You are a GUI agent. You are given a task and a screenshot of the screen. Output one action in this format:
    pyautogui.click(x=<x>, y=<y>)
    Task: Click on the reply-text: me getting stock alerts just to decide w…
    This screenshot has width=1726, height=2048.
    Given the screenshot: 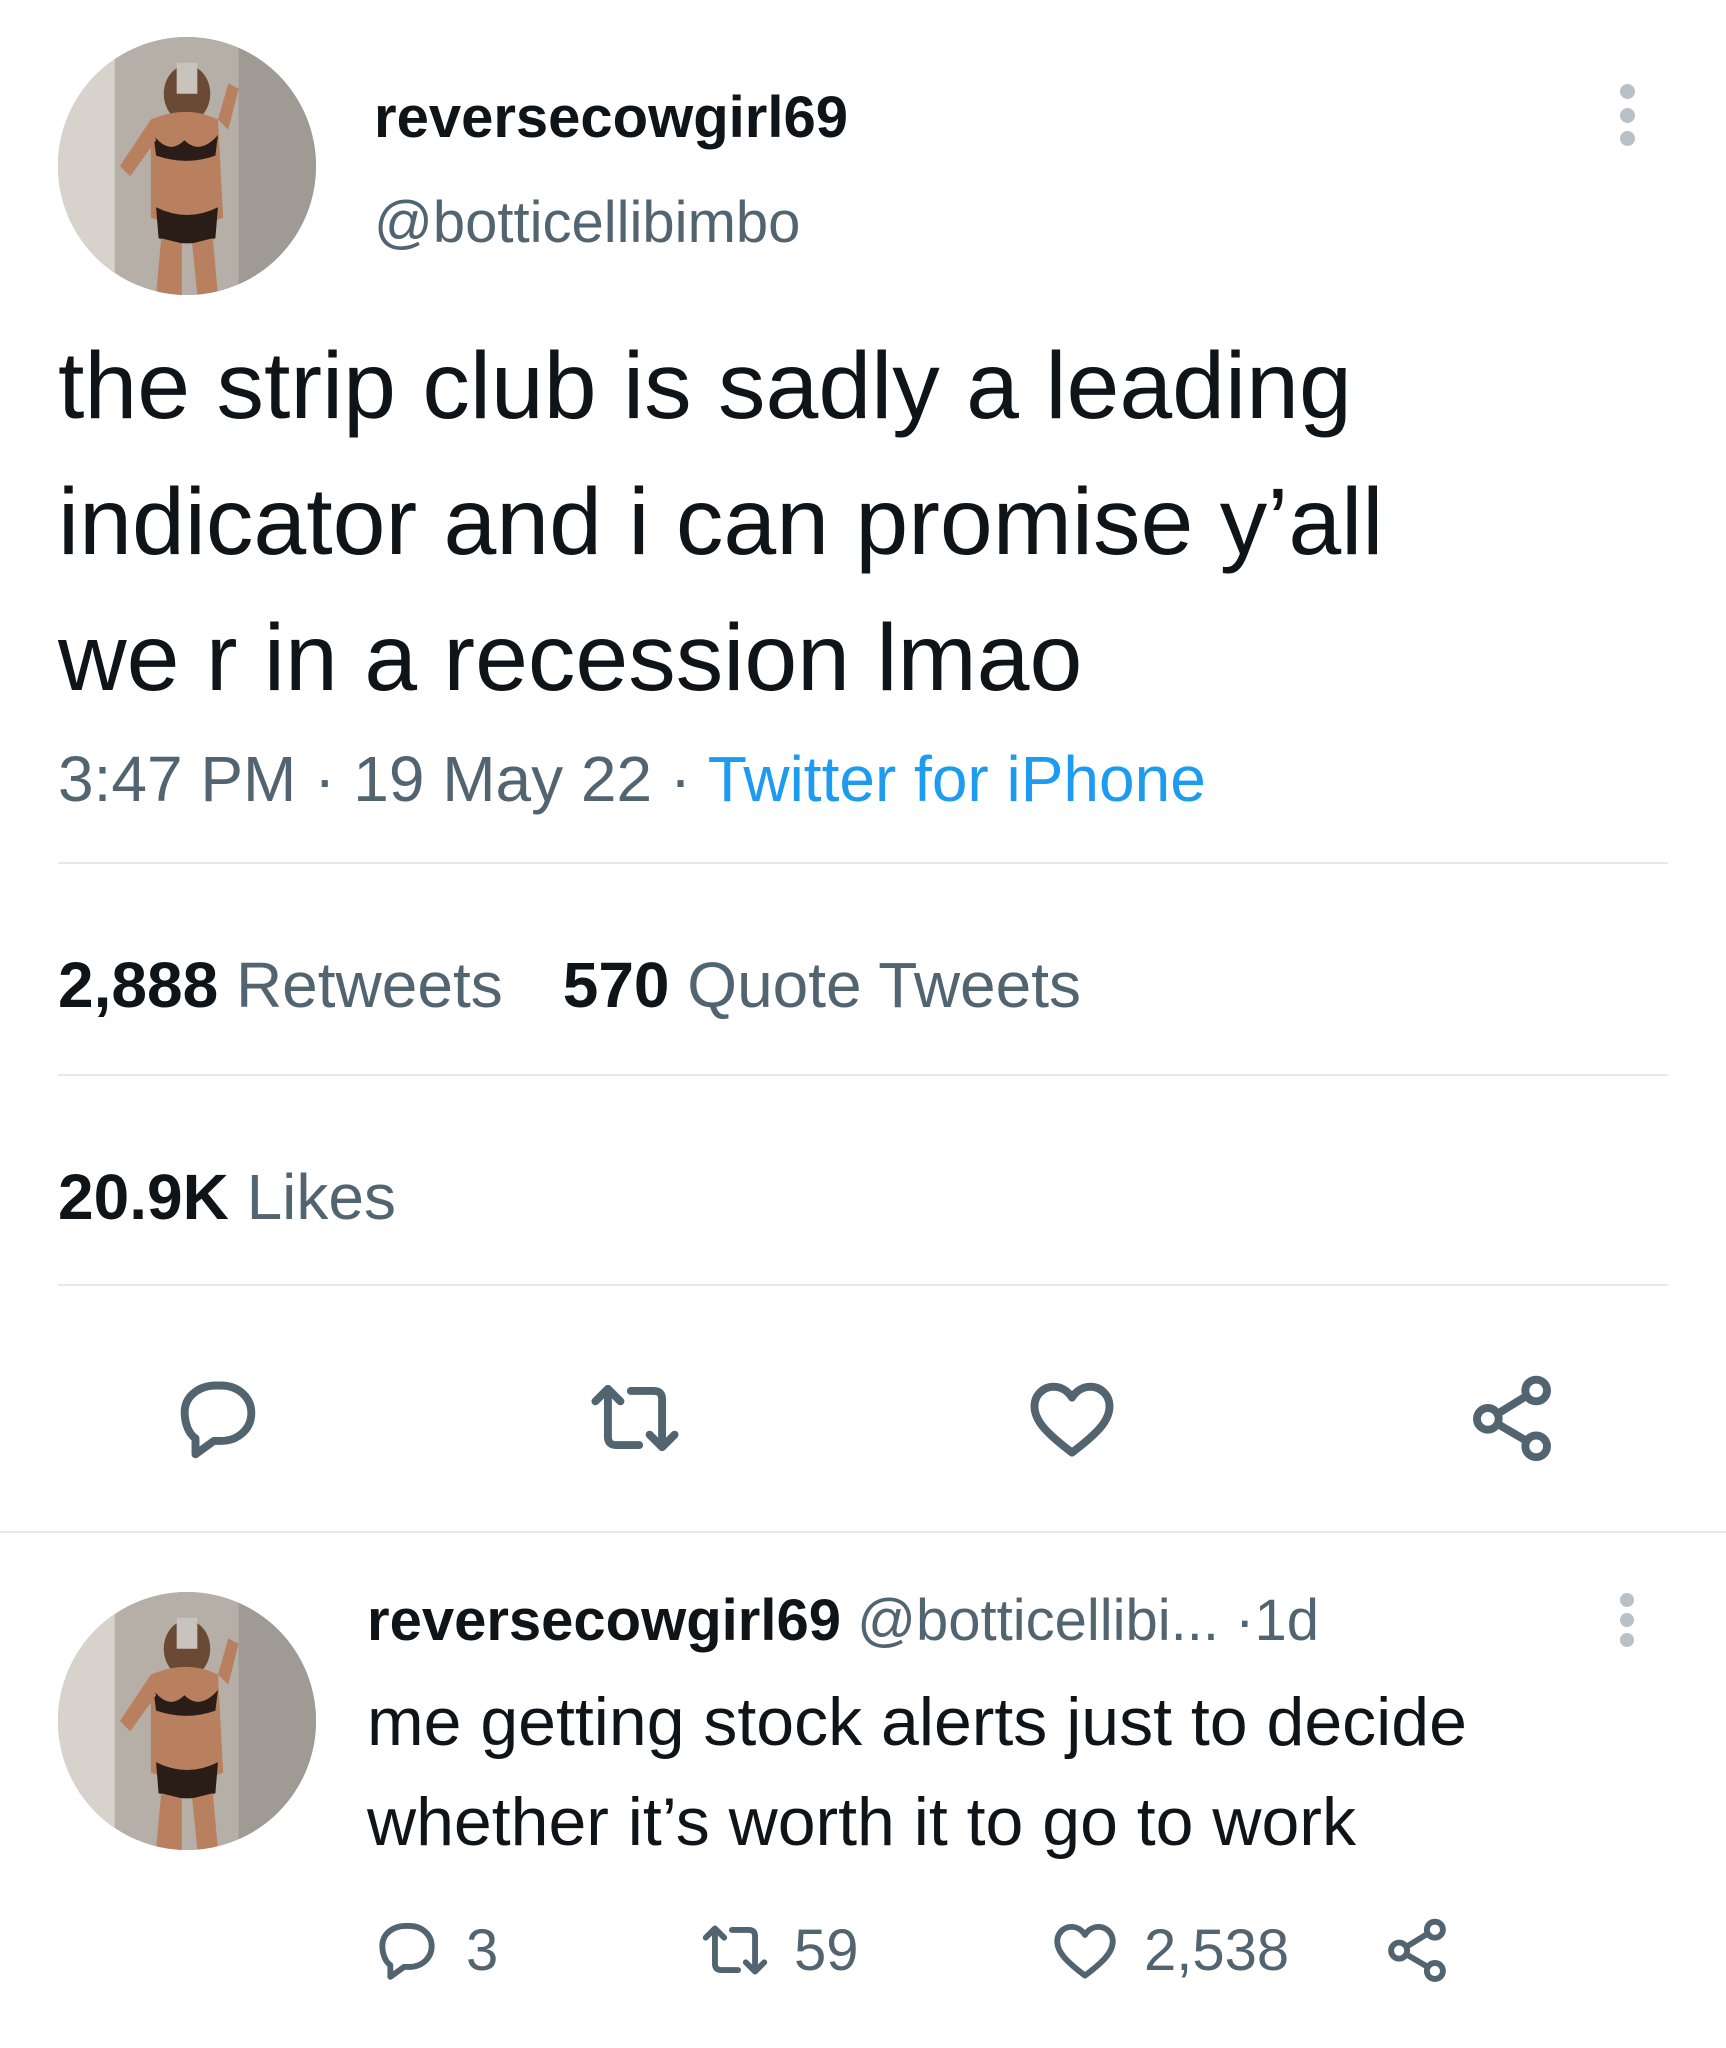 What is the action you would take?
    pyautogui.click(x=917, y=1772)
    